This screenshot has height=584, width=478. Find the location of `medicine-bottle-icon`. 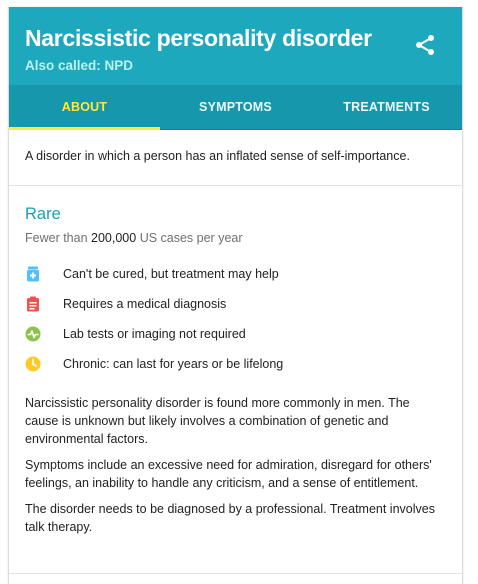

medicine-bottle-icon is located at coordinates (33, 274).